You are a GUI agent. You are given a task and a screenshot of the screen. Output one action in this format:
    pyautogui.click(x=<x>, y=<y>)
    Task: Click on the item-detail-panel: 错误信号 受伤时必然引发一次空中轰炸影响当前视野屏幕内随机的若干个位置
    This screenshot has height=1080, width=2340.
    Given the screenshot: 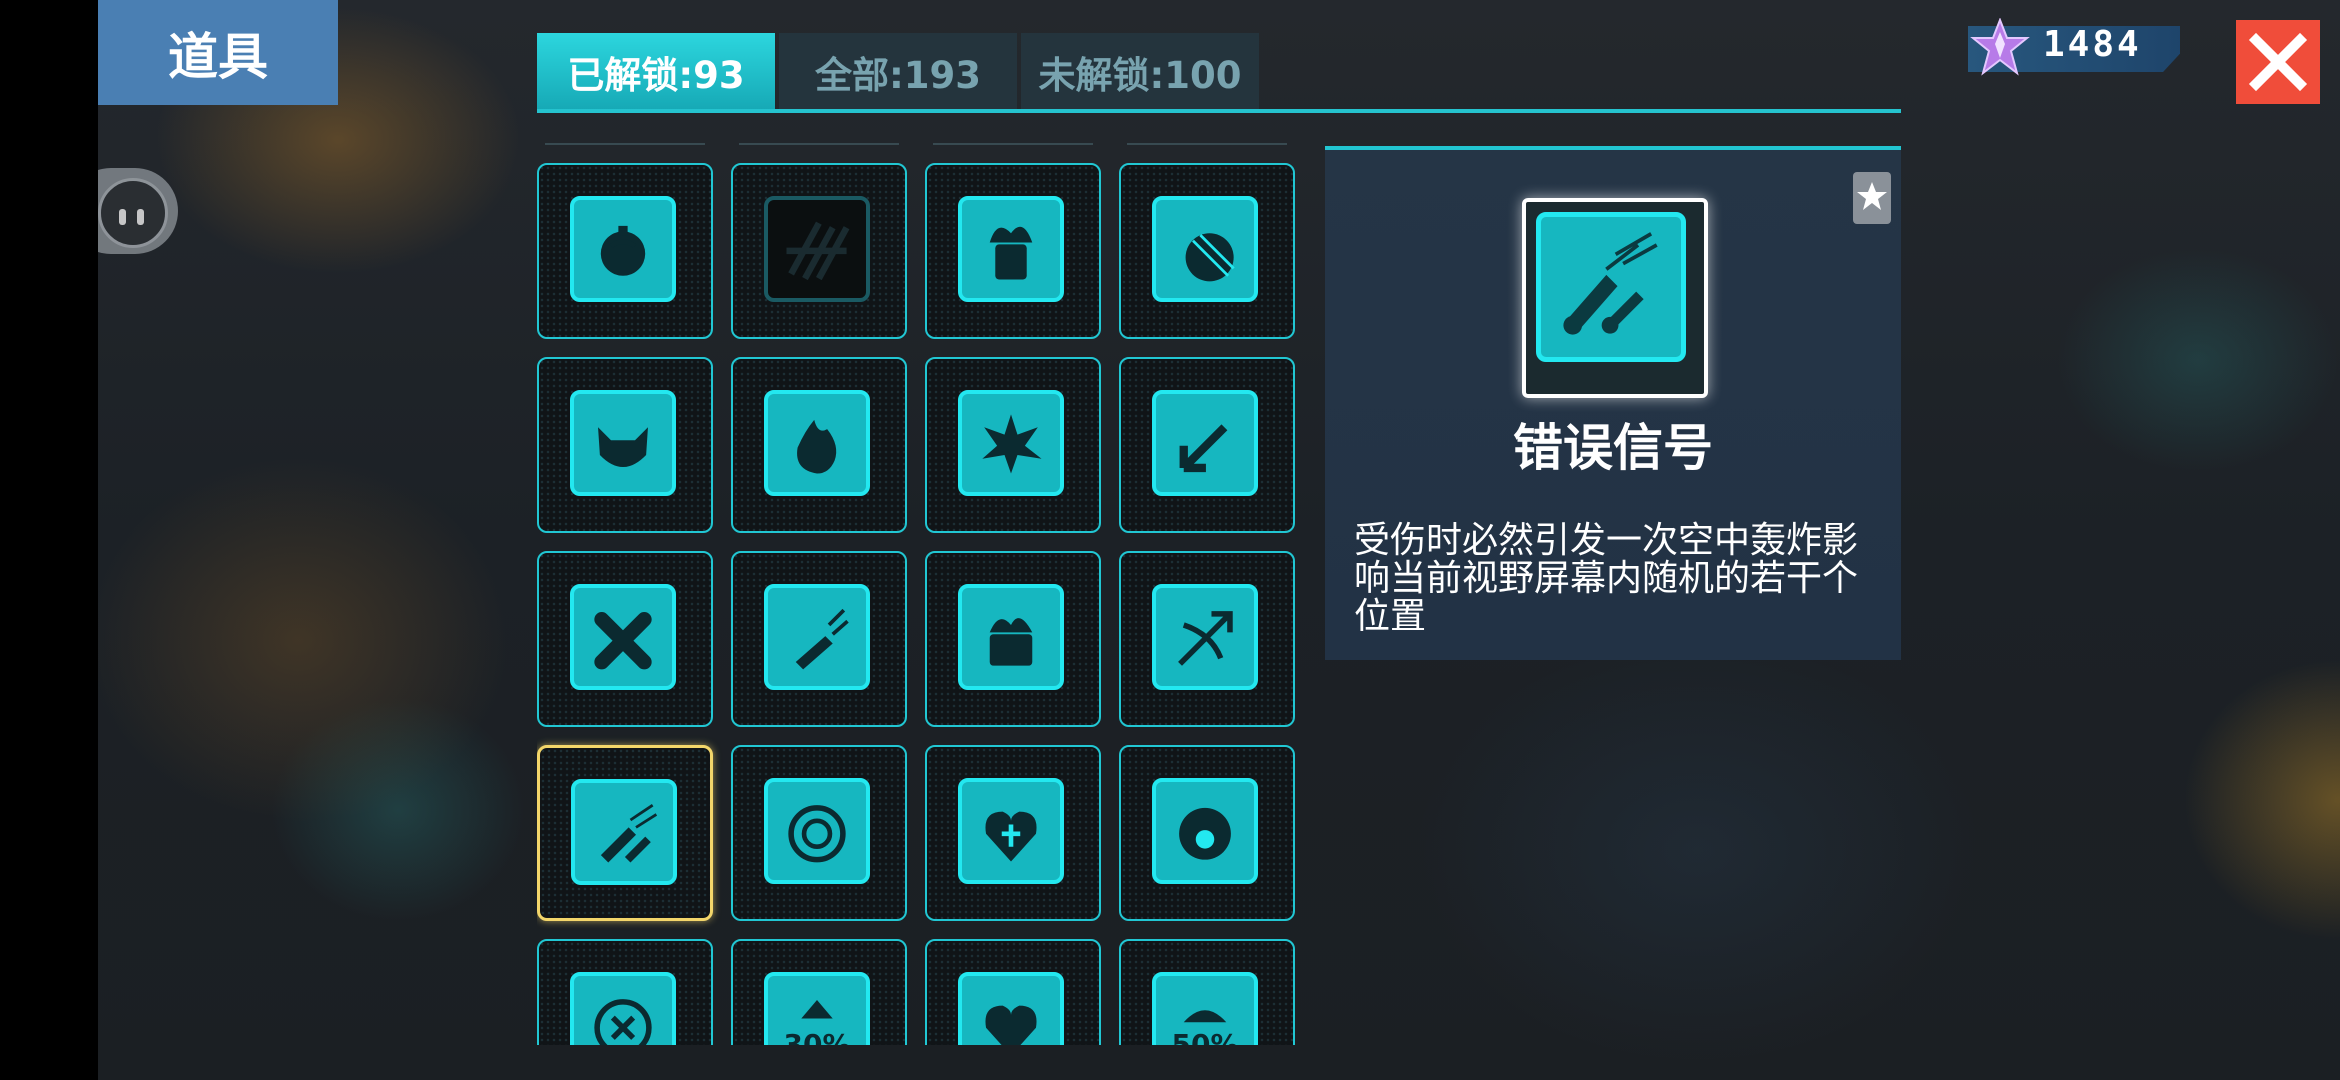 What is the action you would take?
    pyautogui.click(x=1613, y=403)
    